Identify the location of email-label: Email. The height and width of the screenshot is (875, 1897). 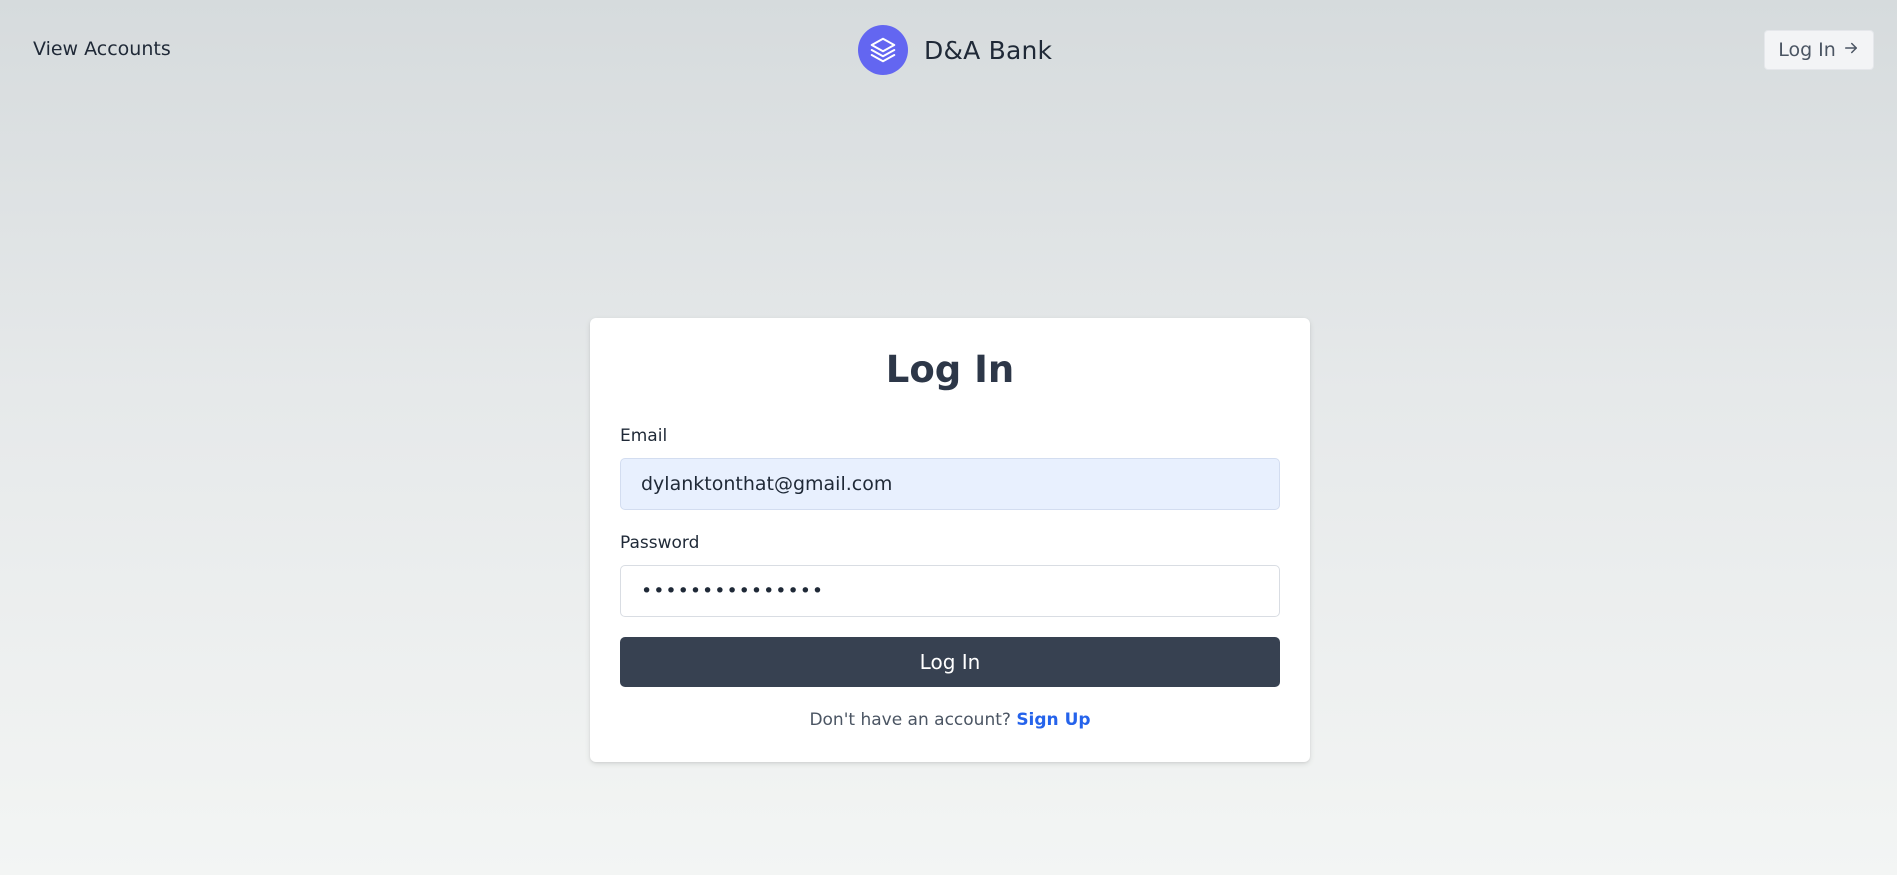
(644, 436).